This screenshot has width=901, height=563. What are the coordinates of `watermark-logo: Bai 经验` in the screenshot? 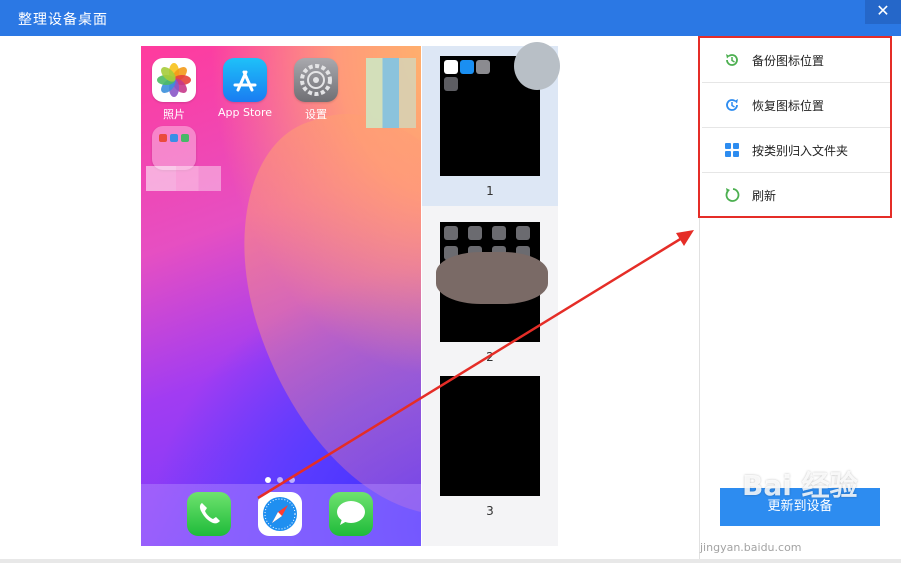 It's located at (800, 485).